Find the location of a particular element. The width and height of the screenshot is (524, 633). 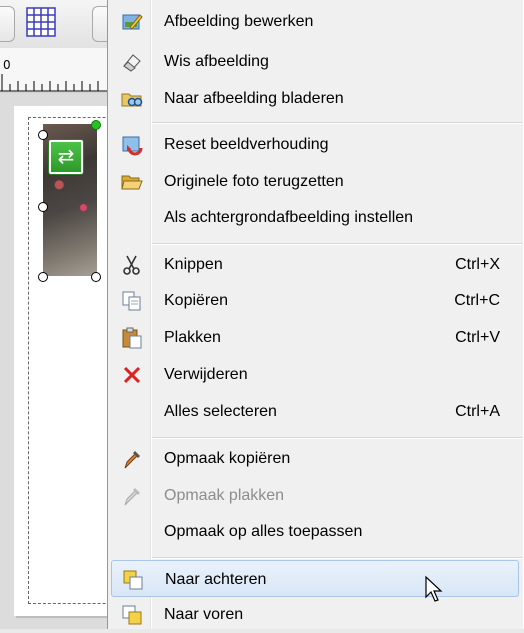

shortcut-label: Ctrl+C is located at coordinates (477, 300).